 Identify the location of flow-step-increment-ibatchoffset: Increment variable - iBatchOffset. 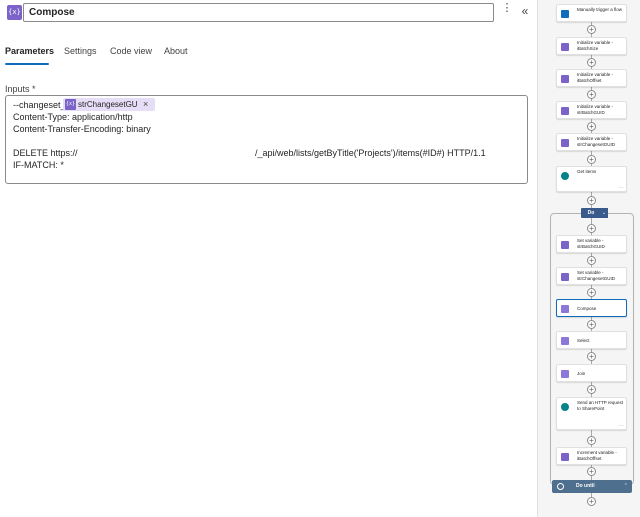
(591, 456).